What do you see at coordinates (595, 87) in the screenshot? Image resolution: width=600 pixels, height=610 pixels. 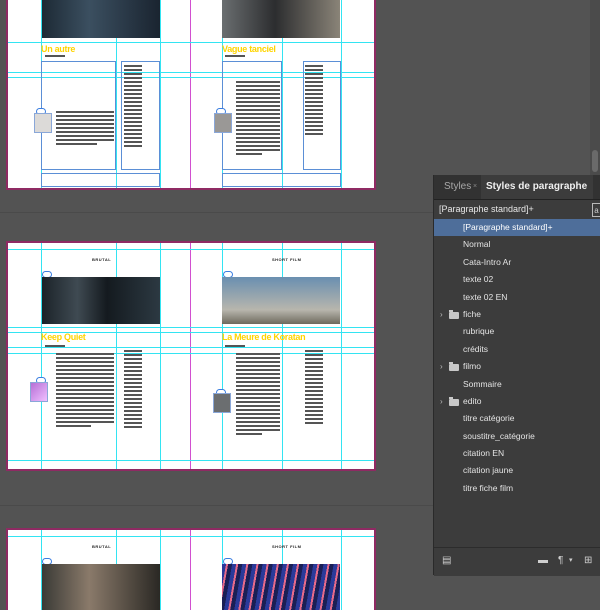 I see `vertical-scrollbar` at bounding box center [595, 87].